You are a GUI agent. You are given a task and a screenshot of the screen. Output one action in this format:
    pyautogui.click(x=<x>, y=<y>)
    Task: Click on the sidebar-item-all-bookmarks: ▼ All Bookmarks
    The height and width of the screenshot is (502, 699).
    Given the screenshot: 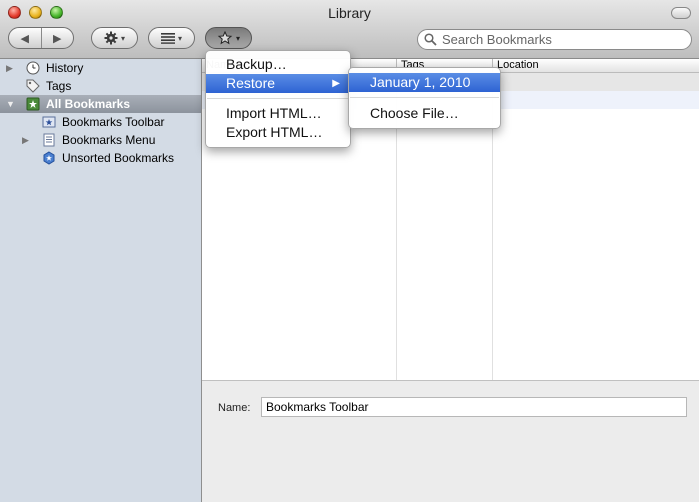 What is the action you would take?
    pyautogui.click(x=100, y=104)
    